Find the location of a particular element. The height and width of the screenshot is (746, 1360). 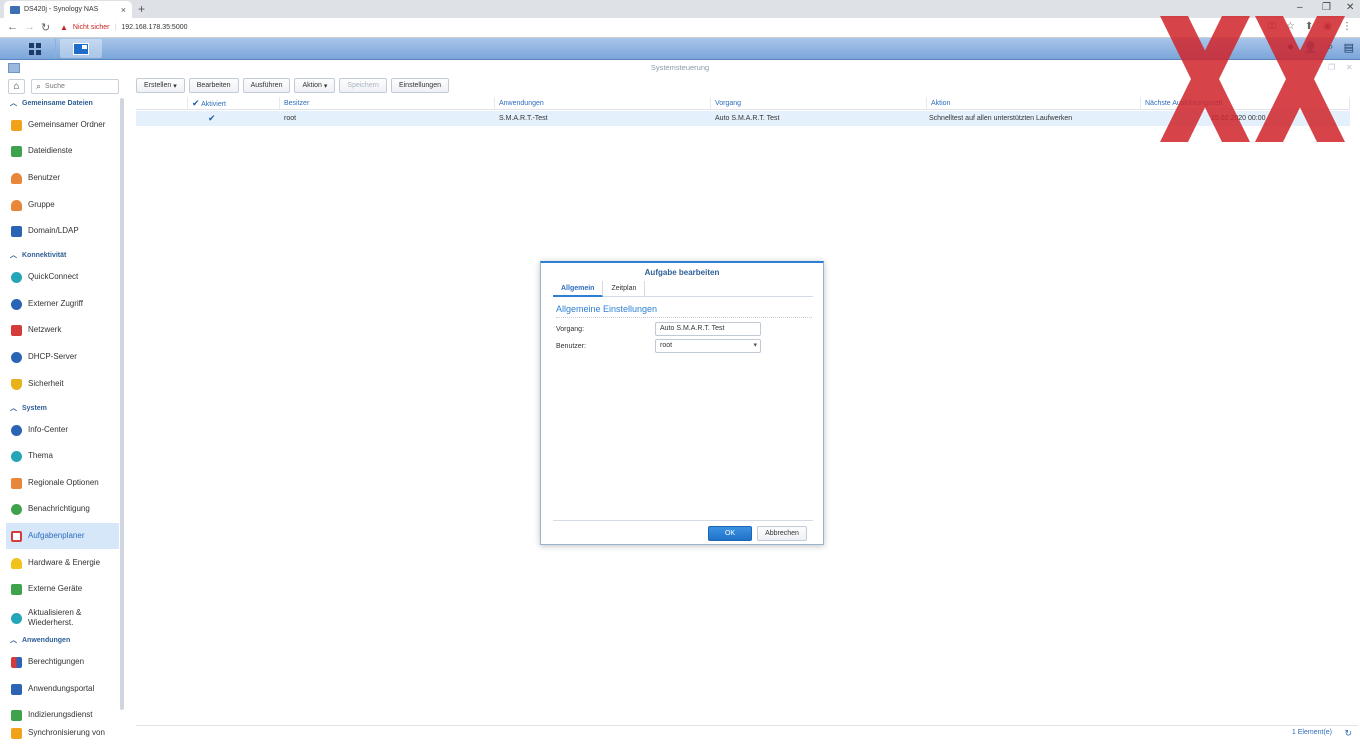

action-button: Aktion ▾ is located at coordinates (315, 85).